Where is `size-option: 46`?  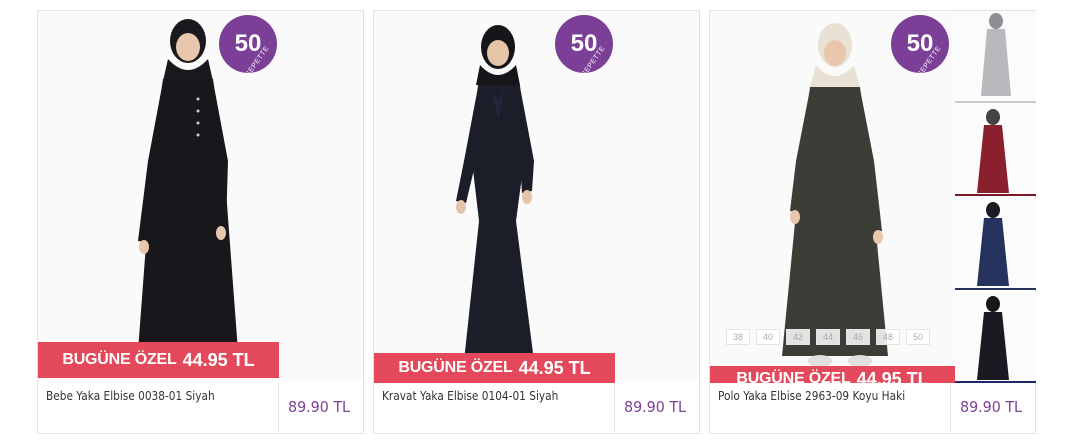 size-option: 46 is located at coordinates (858, 337).